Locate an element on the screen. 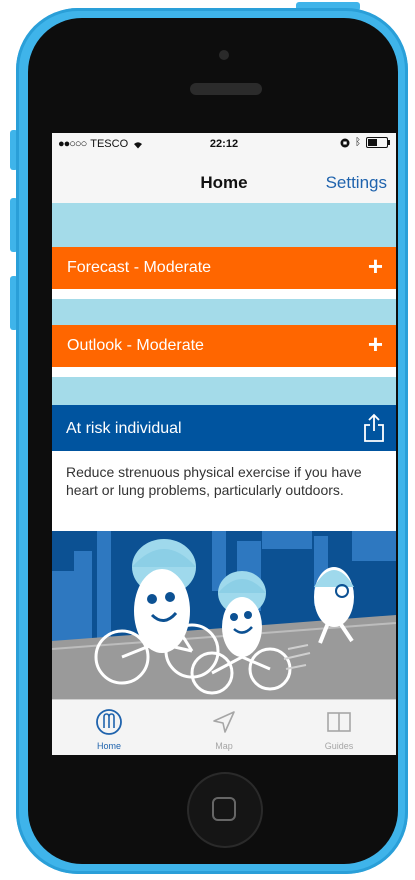  tab-guides-label: Guides is located at coordinates (339, 746).